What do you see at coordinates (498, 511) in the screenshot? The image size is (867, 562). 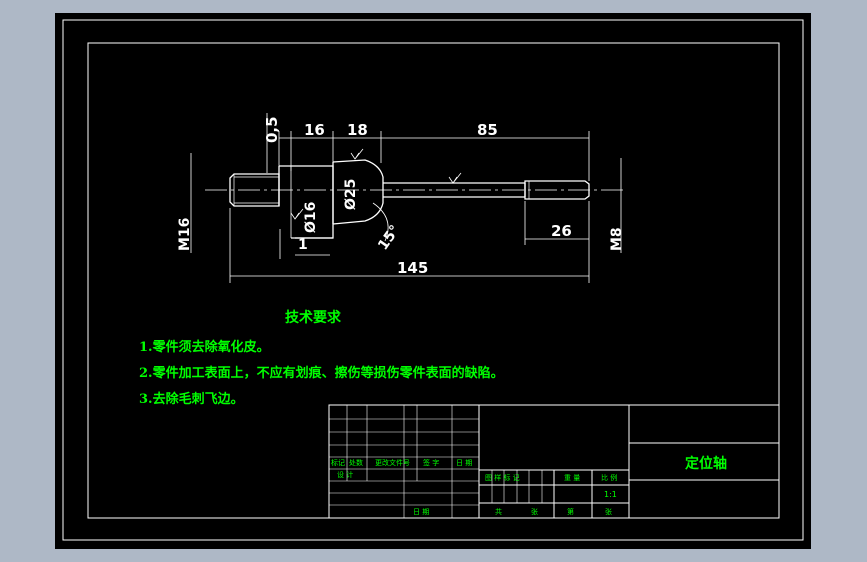 I see `sheet-total-label: 共` at bounding box center [498, 511].